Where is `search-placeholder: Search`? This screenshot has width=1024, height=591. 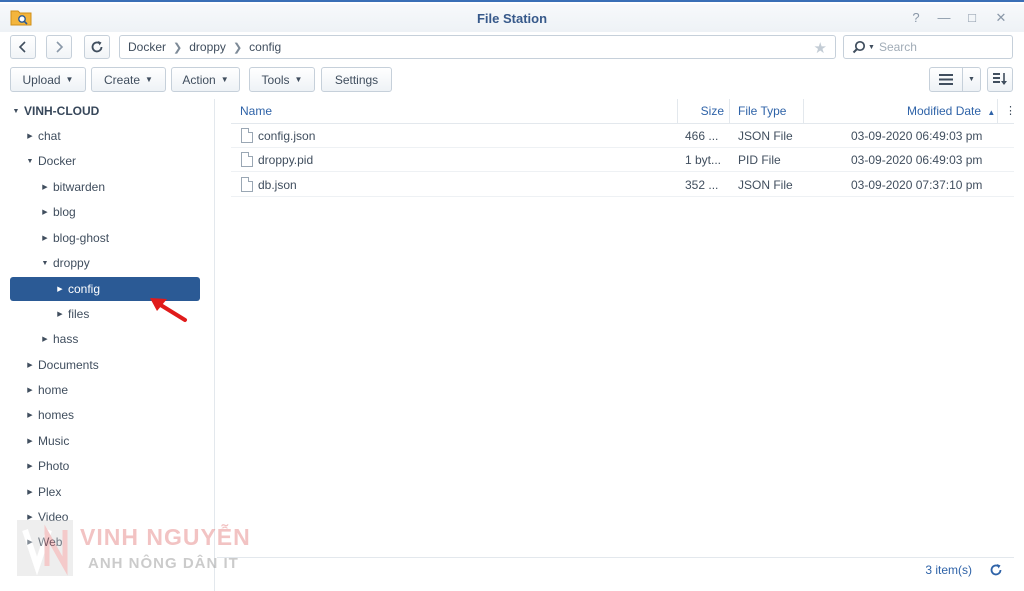 search-placeholder: Search is located at coordinates (897, 47).